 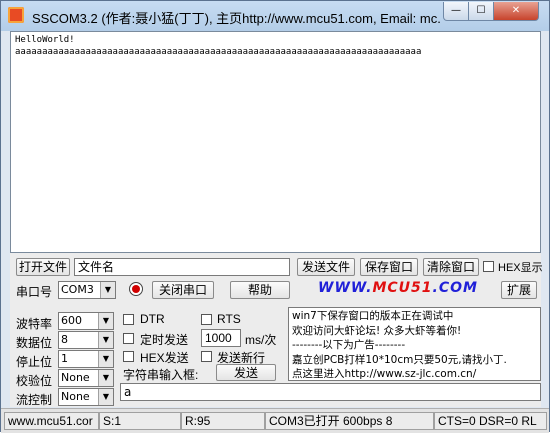 What do you see at coordinates (455, 288) in the screenshot?
I see `url-part: .COM` at bounding box center [455, 288].